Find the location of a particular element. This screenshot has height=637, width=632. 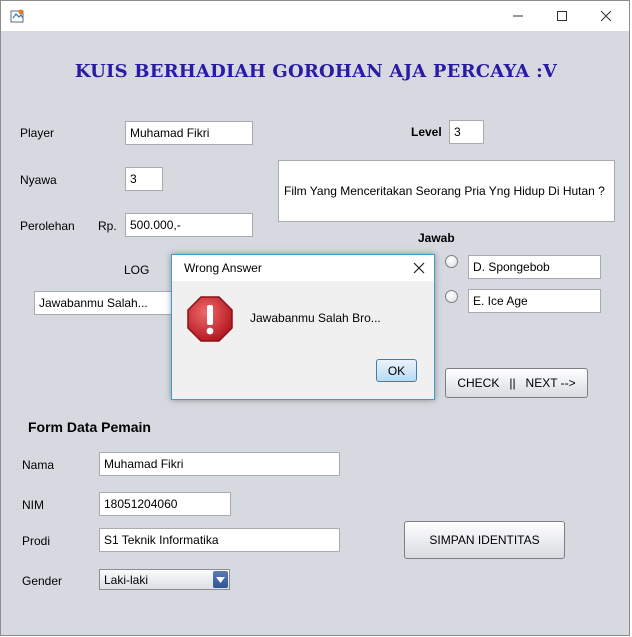

player-label: Player is located at coordinates (37, 133).